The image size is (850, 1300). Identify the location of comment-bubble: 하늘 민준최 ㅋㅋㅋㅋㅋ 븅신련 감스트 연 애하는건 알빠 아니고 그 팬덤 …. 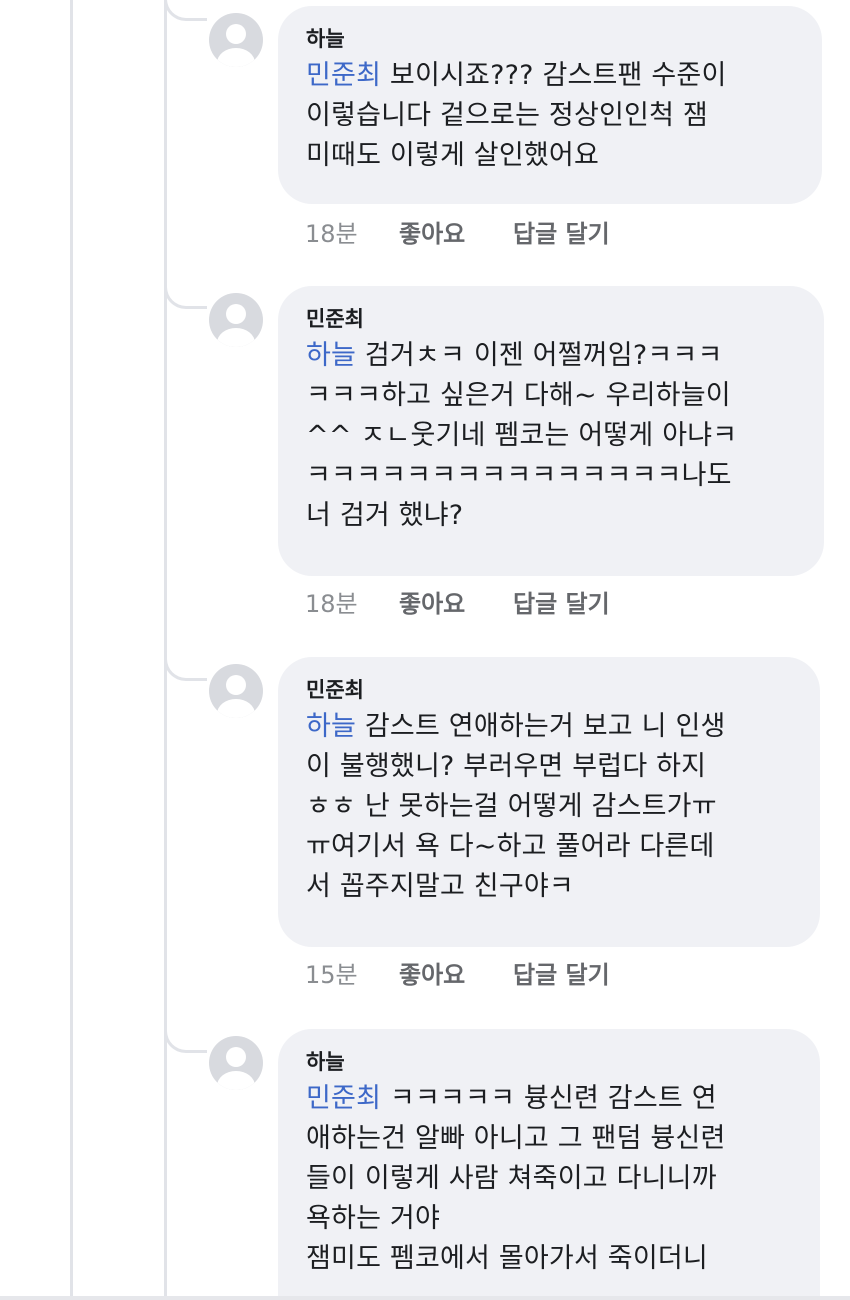
(549, 1164).